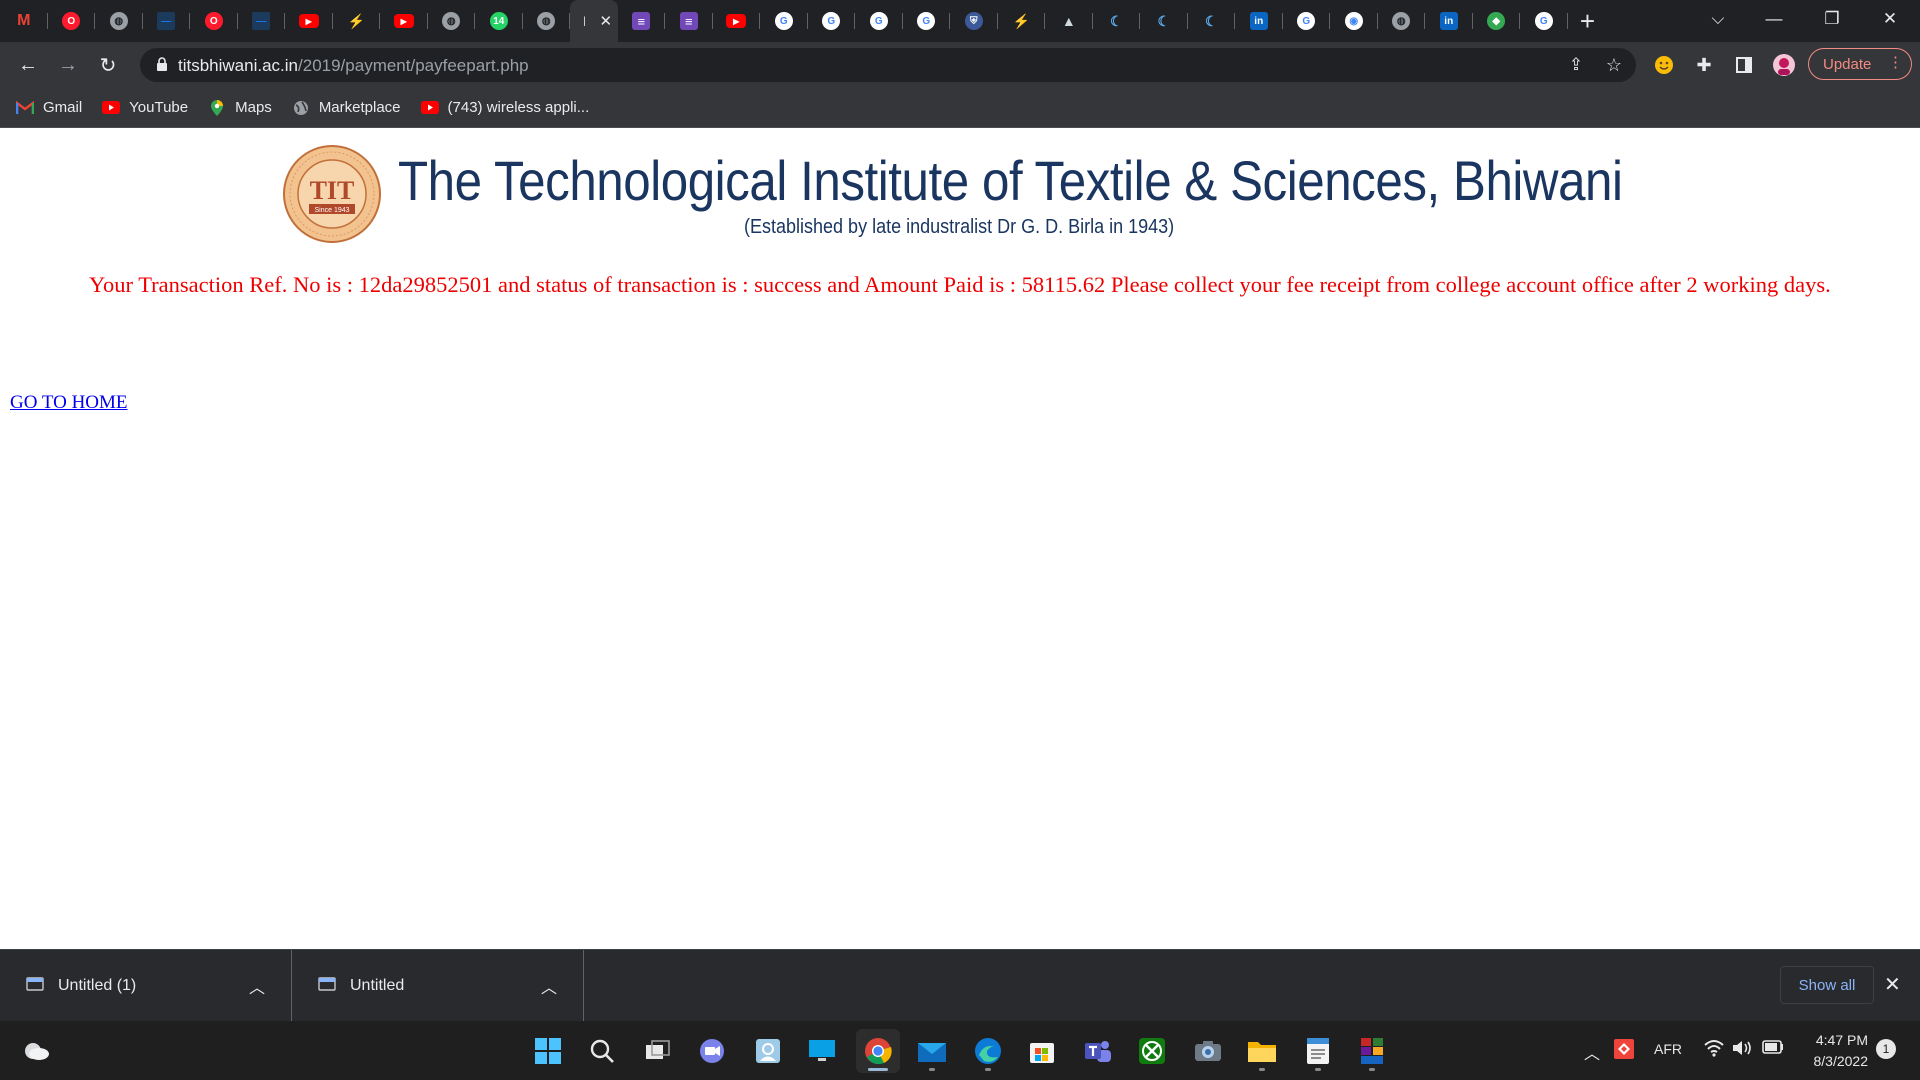 The height and width of the screenshot is (1080, 1920). I want to click on download-name: Untitled, so click(377, 985).